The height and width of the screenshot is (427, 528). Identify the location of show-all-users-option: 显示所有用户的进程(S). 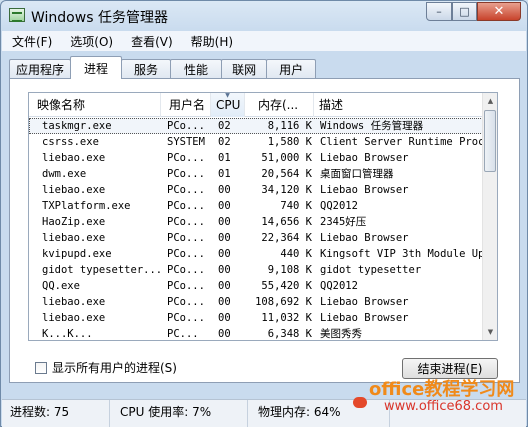
(106, 367).